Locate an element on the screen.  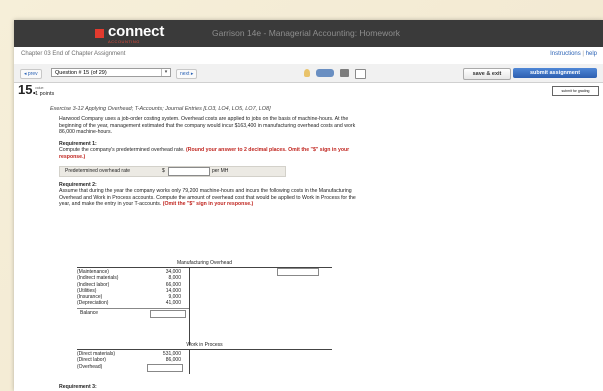
question-select: Question # 15 (of 29) ▾ is located at coordinates (111, 72).